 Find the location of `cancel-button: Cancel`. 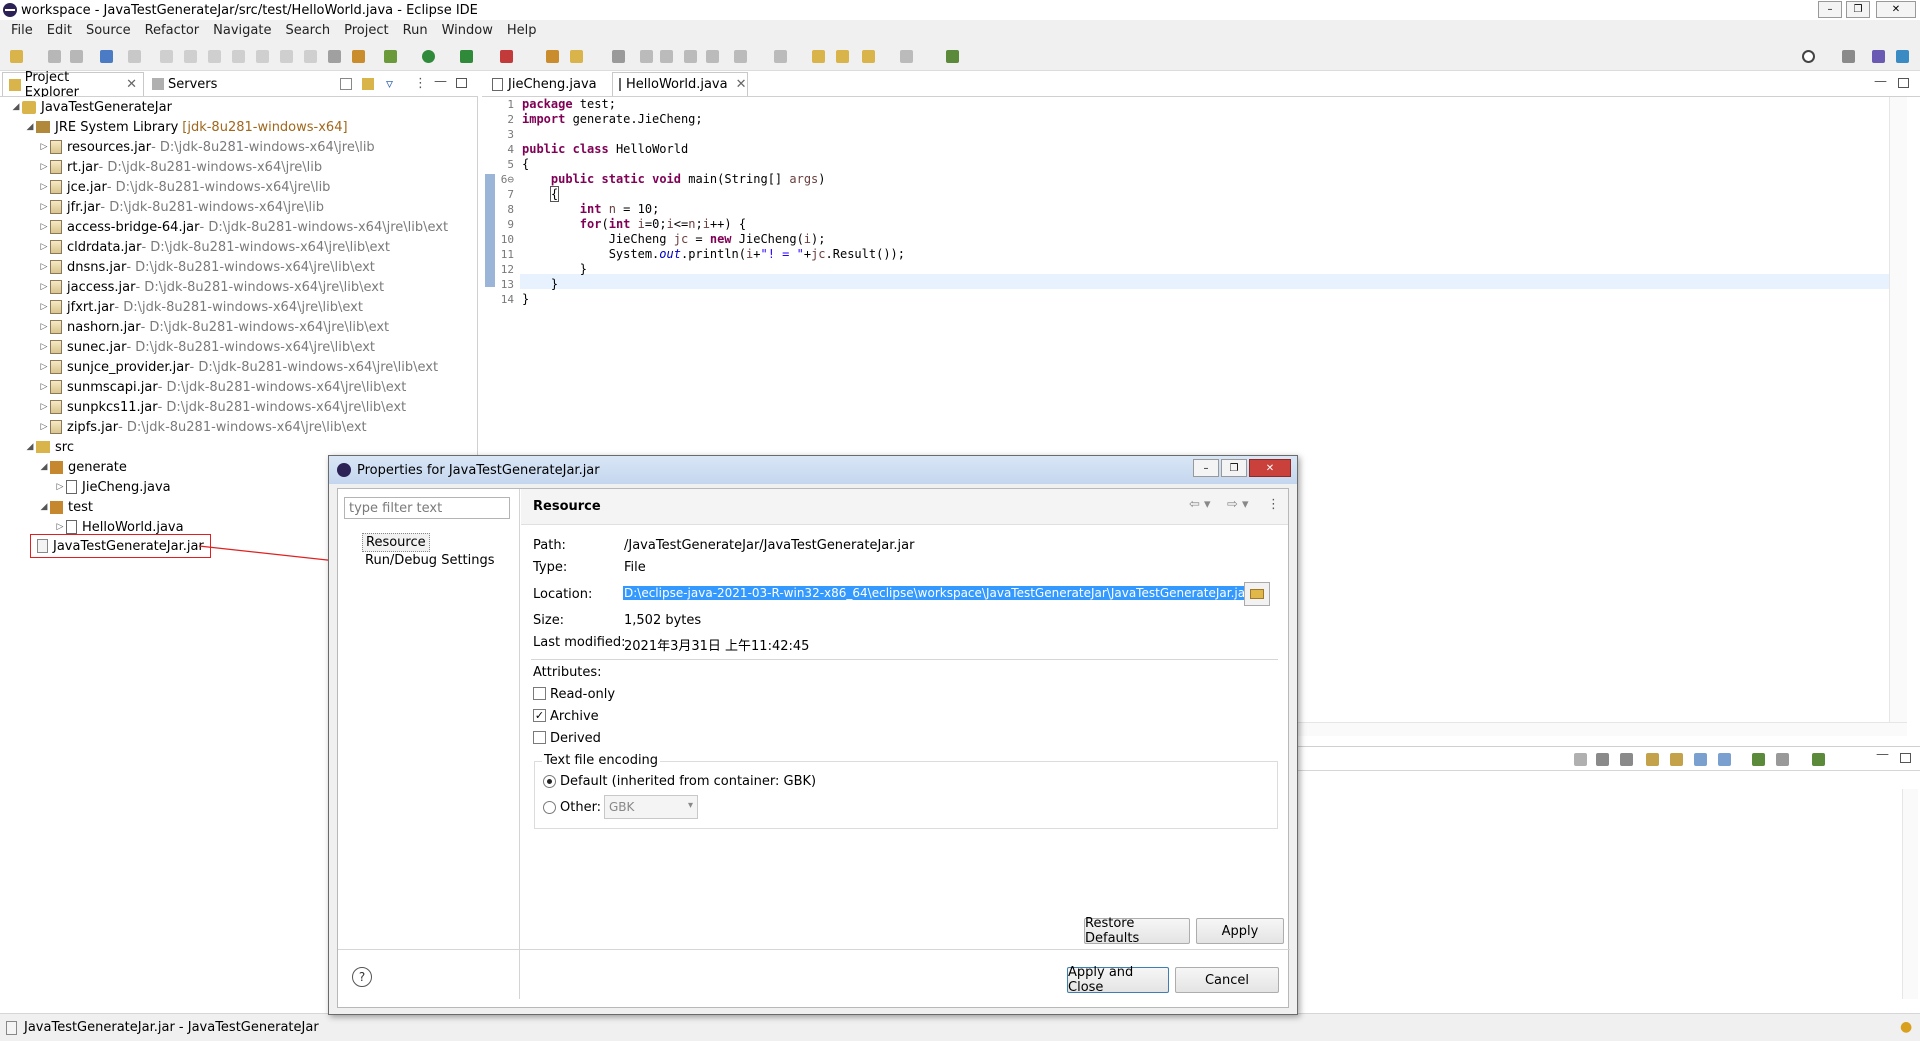

cancel-button: Cancel is located at coordinates (1227, 980).